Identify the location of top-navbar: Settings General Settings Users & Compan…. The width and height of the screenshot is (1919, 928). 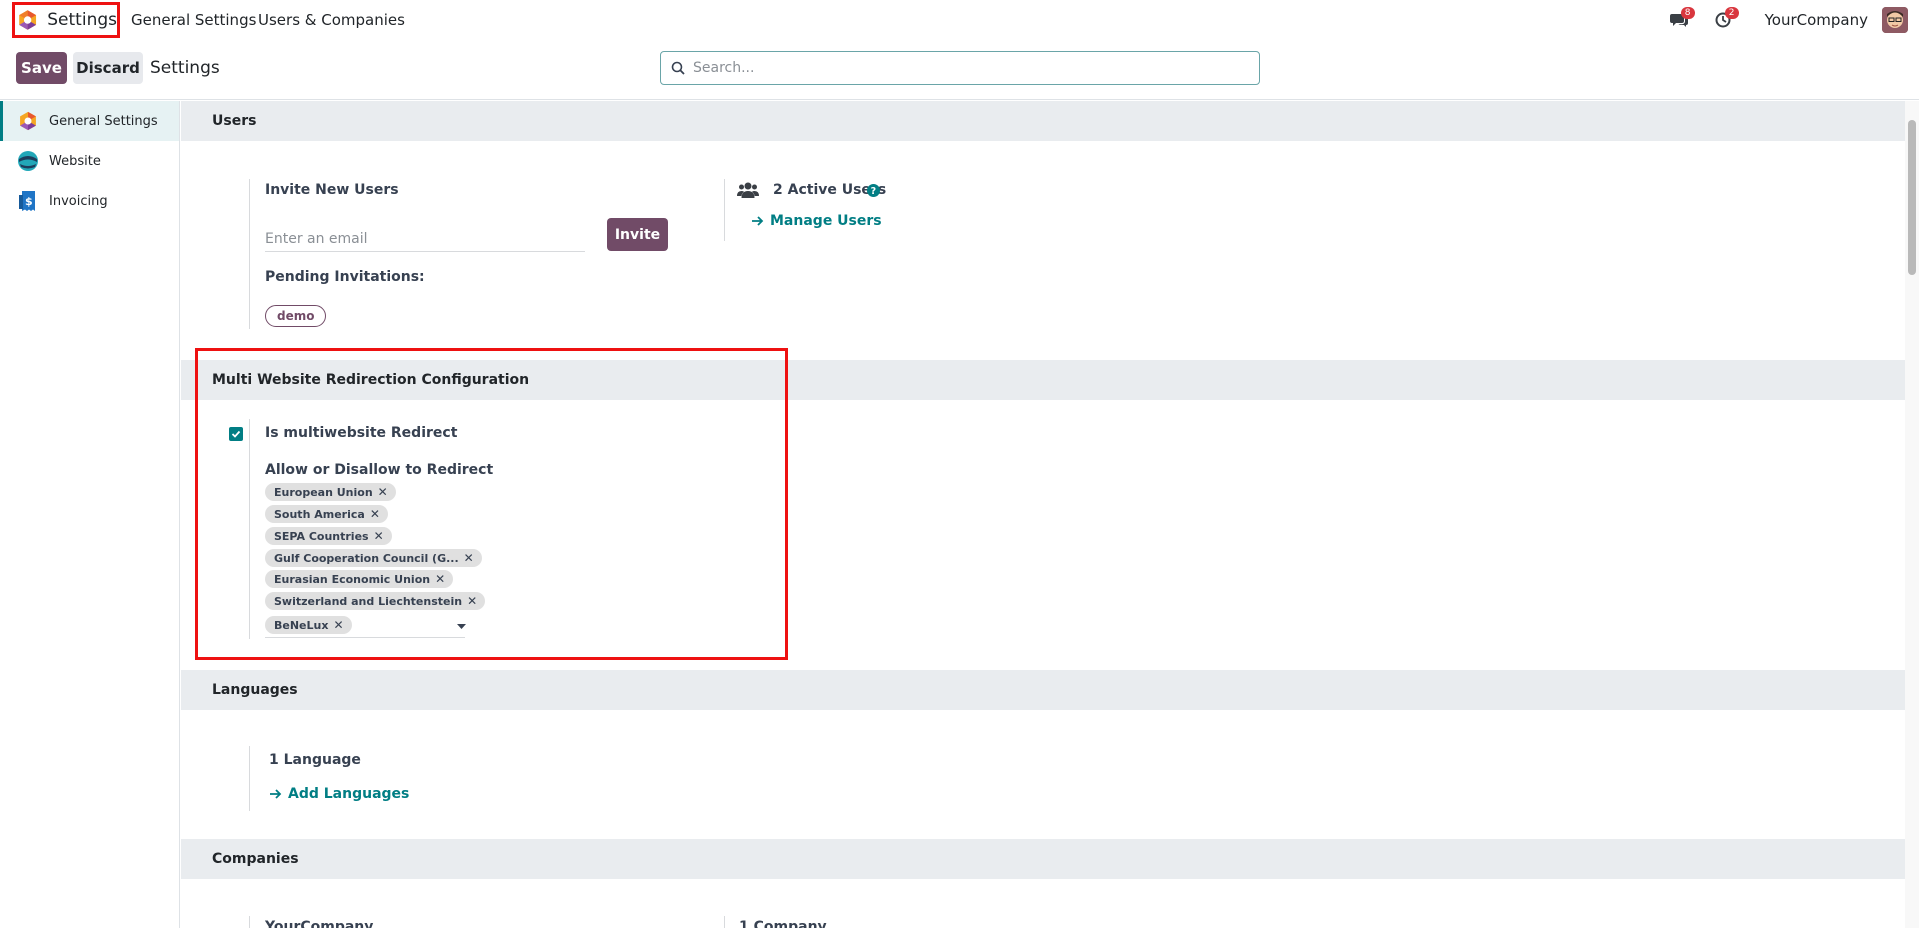
(959, 20).